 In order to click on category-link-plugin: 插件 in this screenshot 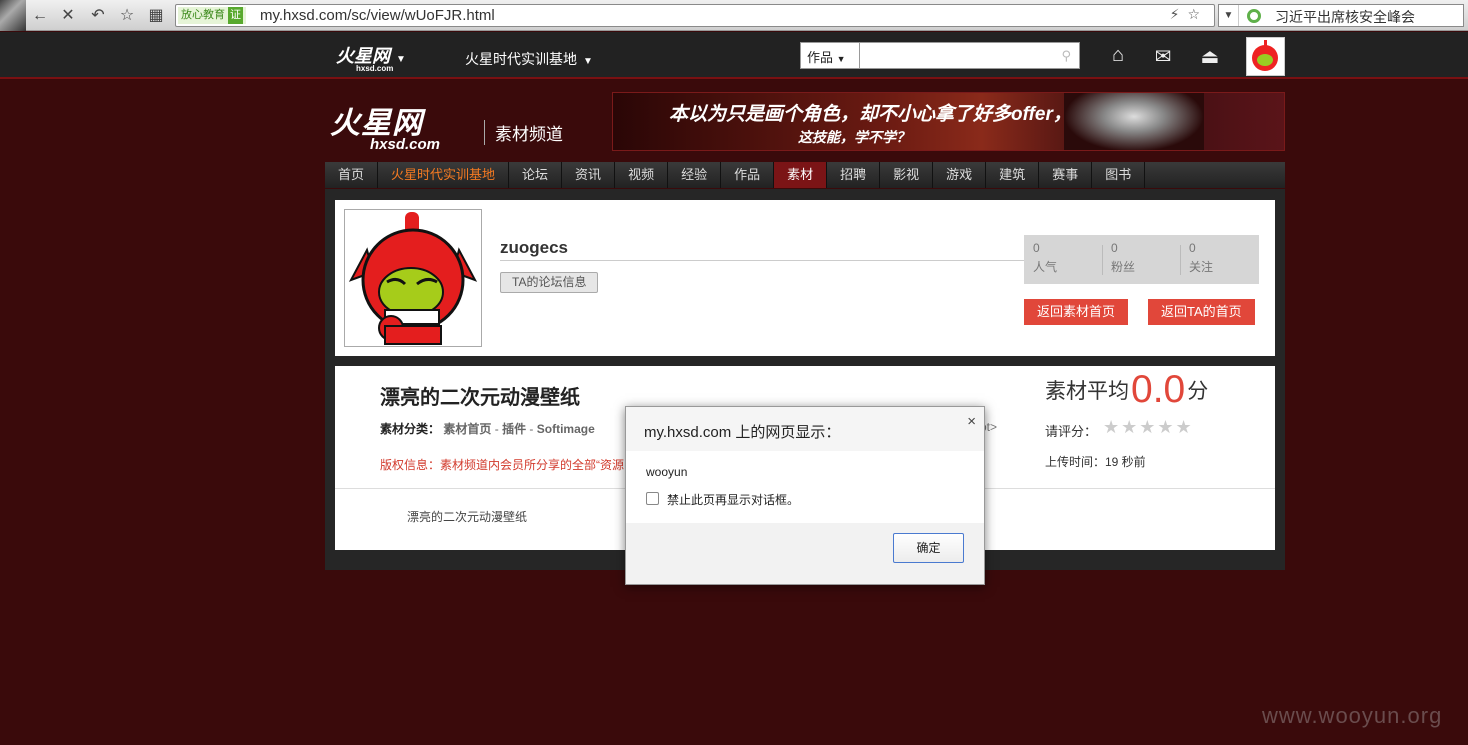, I will do `click(514, 429)`.